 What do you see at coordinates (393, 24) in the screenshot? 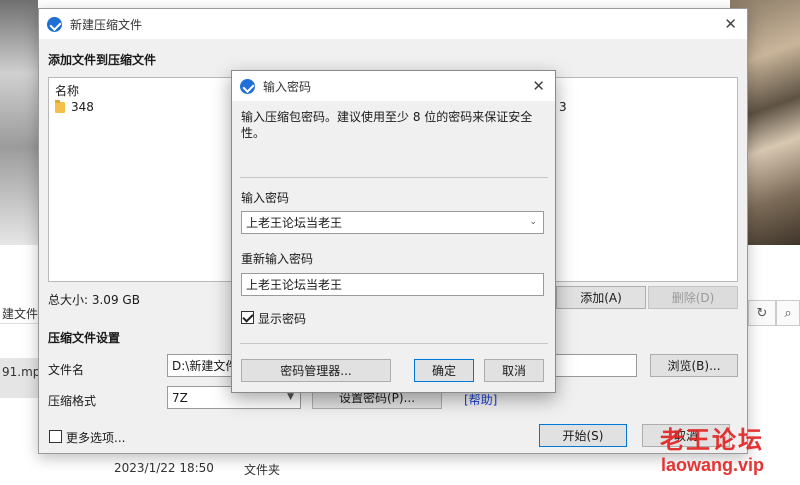
I see `main-titlebar: 新建压缩文件 ✕` at bounding box center [393, 24].